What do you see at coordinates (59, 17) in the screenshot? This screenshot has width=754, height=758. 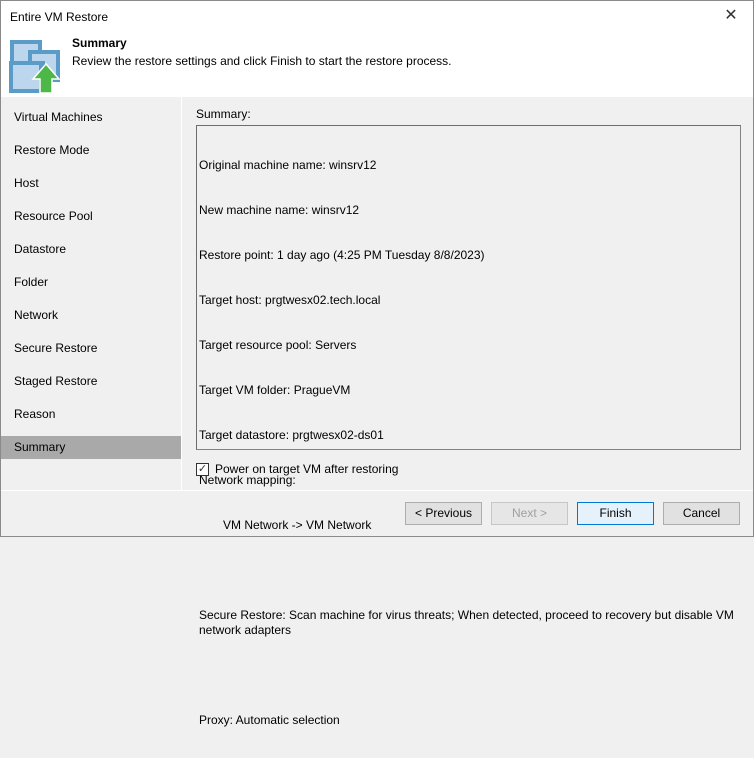 I see `window-title: Entire VM Restore` at bounding box center [59, 17].